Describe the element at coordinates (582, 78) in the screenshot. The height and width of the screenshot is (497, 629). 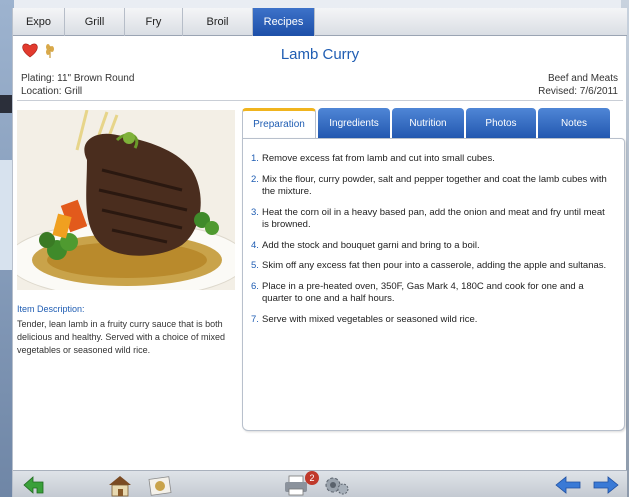
I see `category-text: Beef and Meats` at that location.